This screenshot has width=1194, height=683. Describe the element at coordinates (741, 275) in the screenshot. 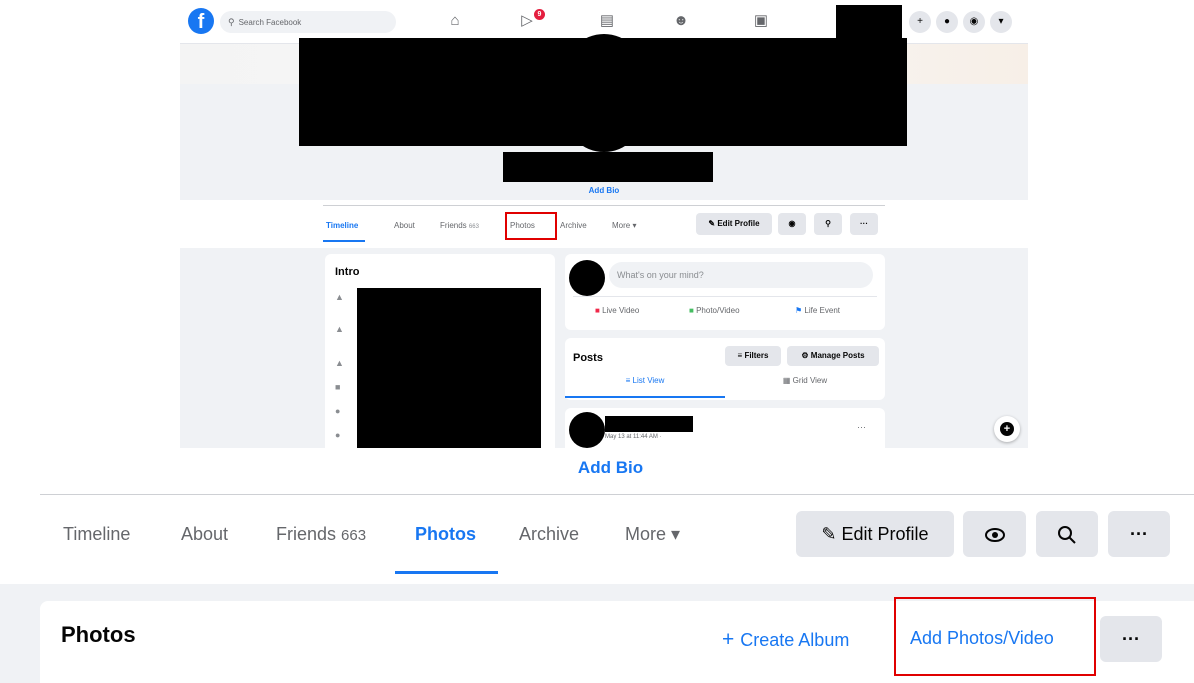

I see `composer-input: What's on your mind?` at that location.